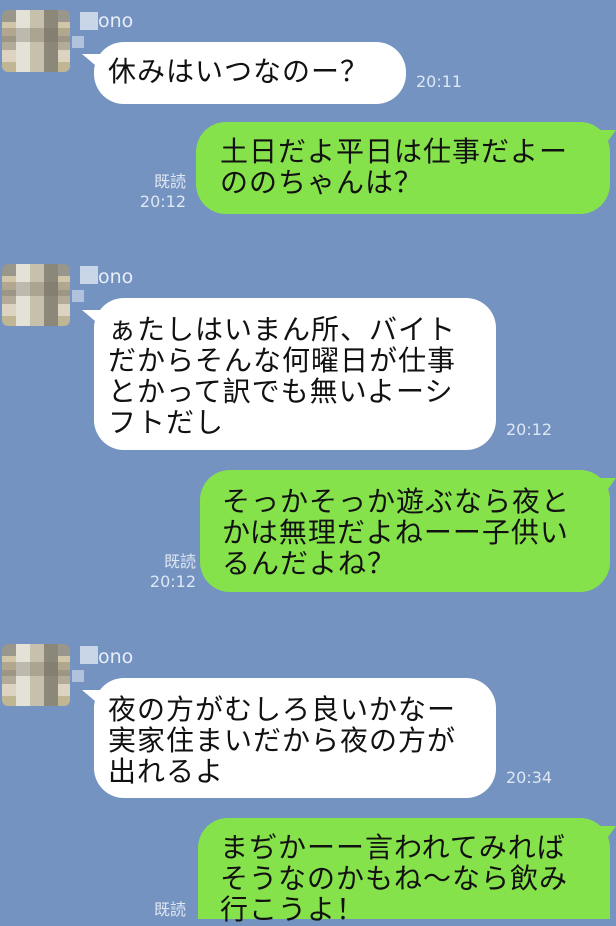  What do you see at coordinates (404, 871) in the screenshot?
I see `message-bubble-outgoing: まぢかーー言われてみれば そうなのかもね〜なら飲み 行こうよ！` at bounding box center [404, 871].